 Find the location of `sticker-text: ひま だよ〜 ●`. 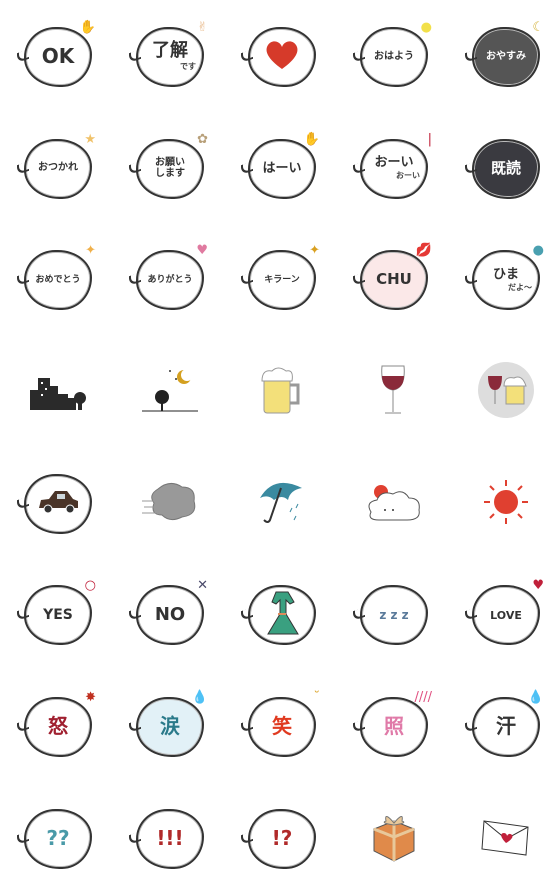

sticker-text: ひま だよ〜 ● is located at coordinates (505, 280).